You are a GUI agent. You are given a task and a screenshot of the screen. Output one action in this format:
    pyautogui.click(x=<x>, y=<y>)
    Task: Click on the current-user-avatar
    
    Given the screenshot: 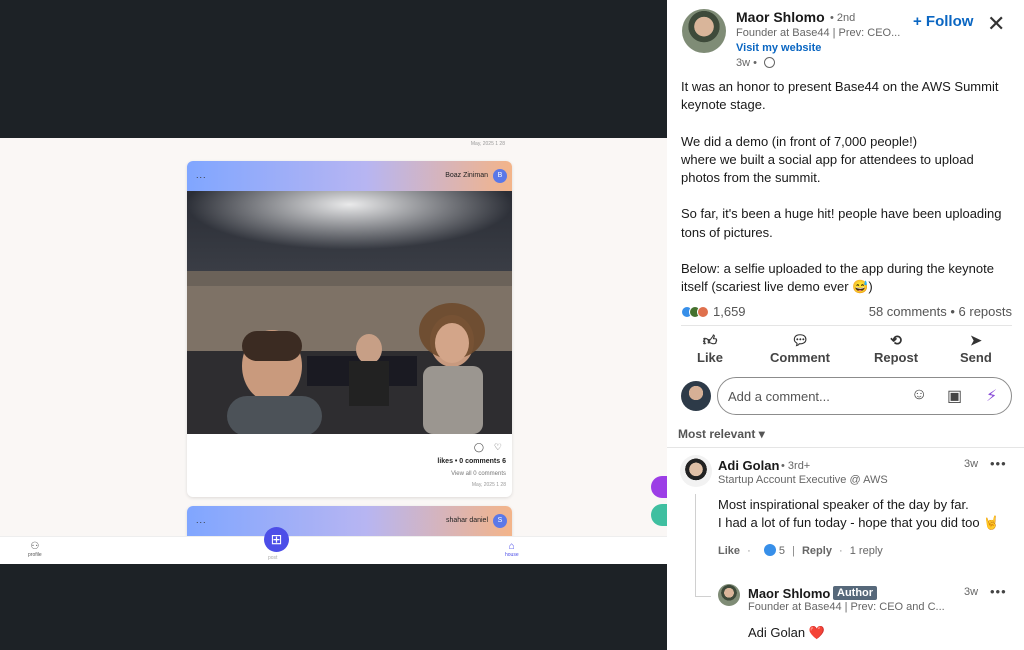 What is the action you would take?
    pyautogui.click(x=696, y=396)
    